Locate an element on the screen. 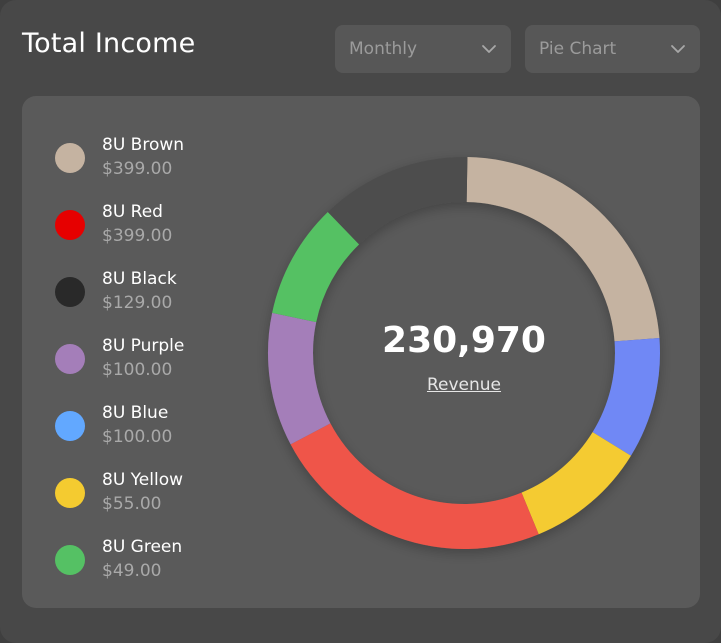  chart-type-dropdown: Pie Chart is located at coordinates (612, 49).